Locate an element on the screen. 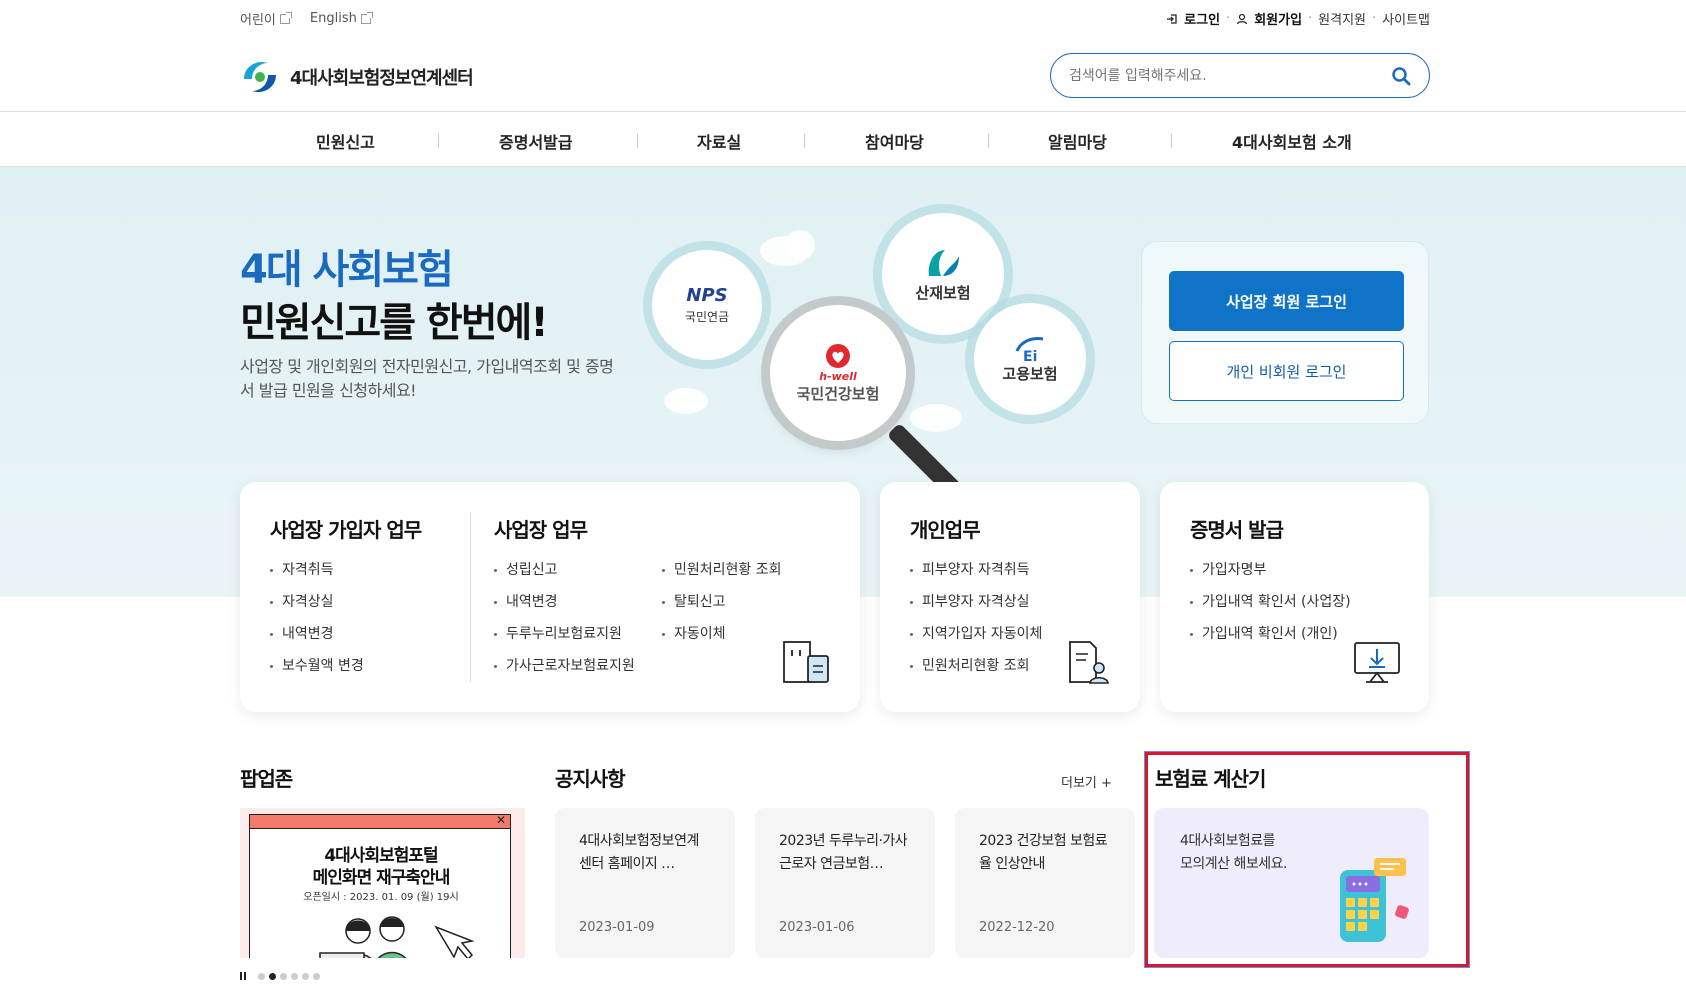 The height and width of the screenshot is (988, 1686). business-work-list-2: 민원처리현황 조회 탈퇴신고 자동이체 is located at coordinates (721, 608).